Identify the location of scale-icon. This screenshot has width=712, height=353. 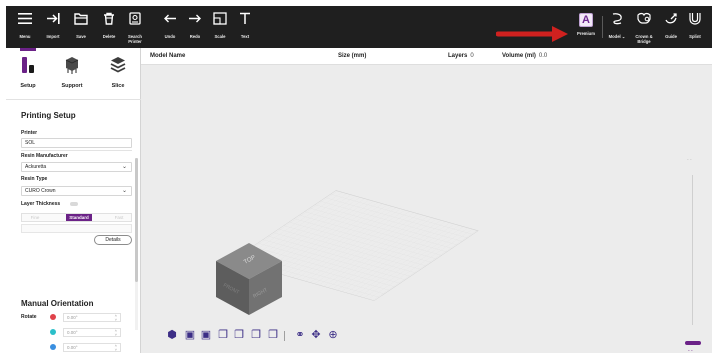
(220, 23).